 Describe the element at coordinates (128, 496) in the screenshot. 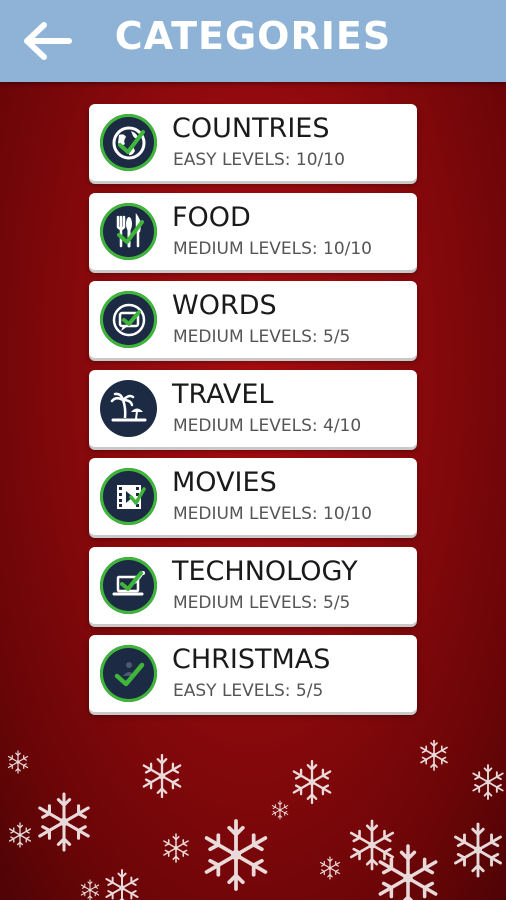

I see `film-play-icon` at that location.